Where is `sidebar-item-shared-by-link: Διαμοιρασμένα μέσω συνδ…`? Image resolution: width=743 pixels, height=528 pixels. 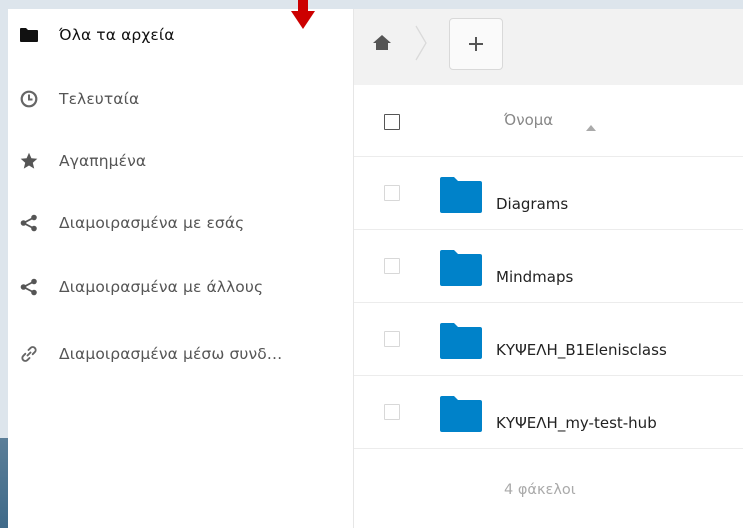
sidebar-item-shared-by-link: Διαμοιρασμένα μέσω συνδ… is located at coordinates (180, 354).